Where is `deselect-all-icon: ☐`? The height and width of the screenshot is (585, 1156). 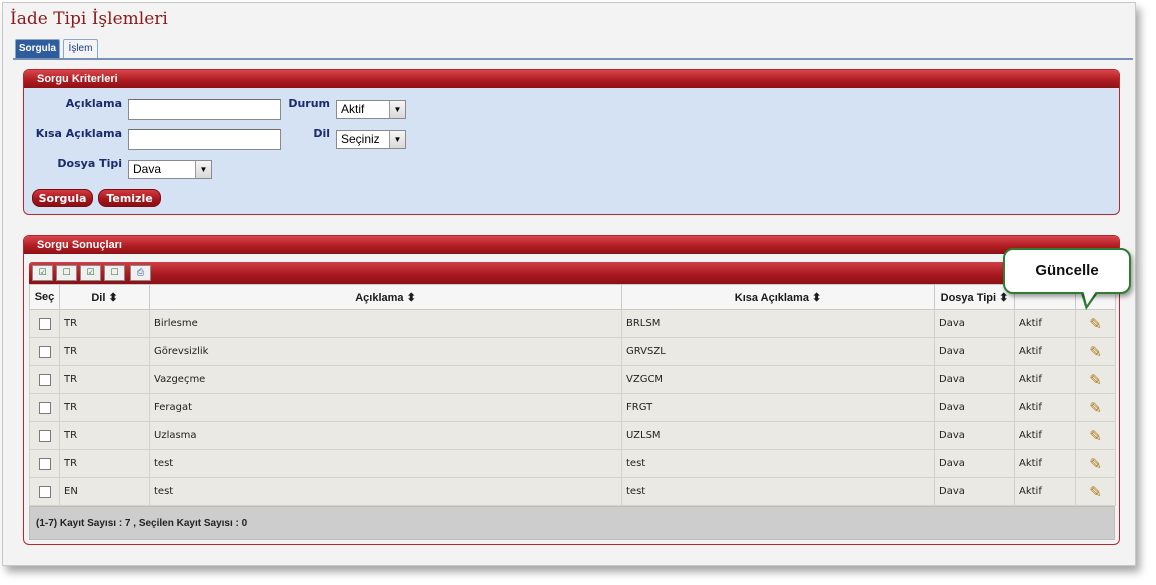
deselect-all-icon: ☐ is located at coordinates (66, 273).